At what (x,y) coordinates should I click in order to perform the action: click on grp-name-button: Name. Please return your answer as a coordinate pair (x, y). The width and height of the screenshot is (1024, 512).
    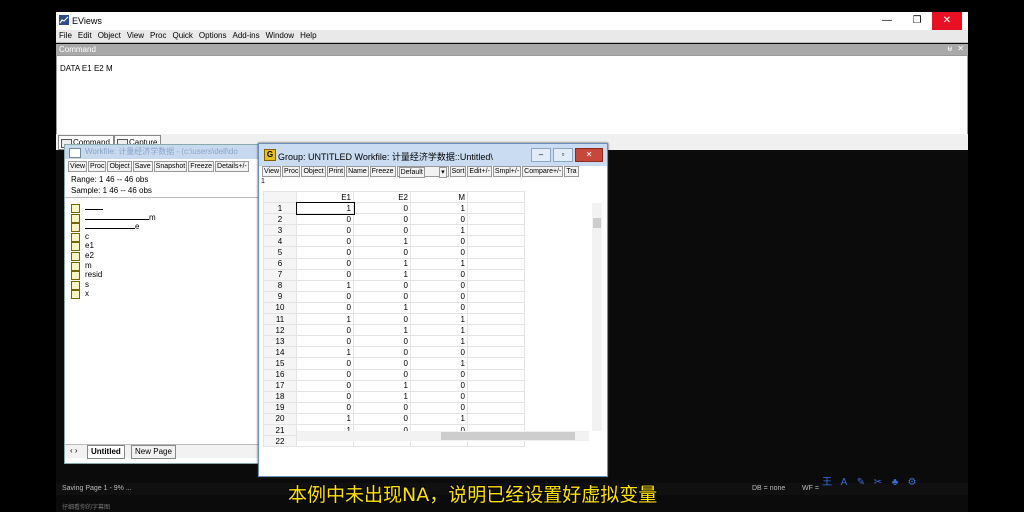
    Looking at the image, I should click on (357, 171).